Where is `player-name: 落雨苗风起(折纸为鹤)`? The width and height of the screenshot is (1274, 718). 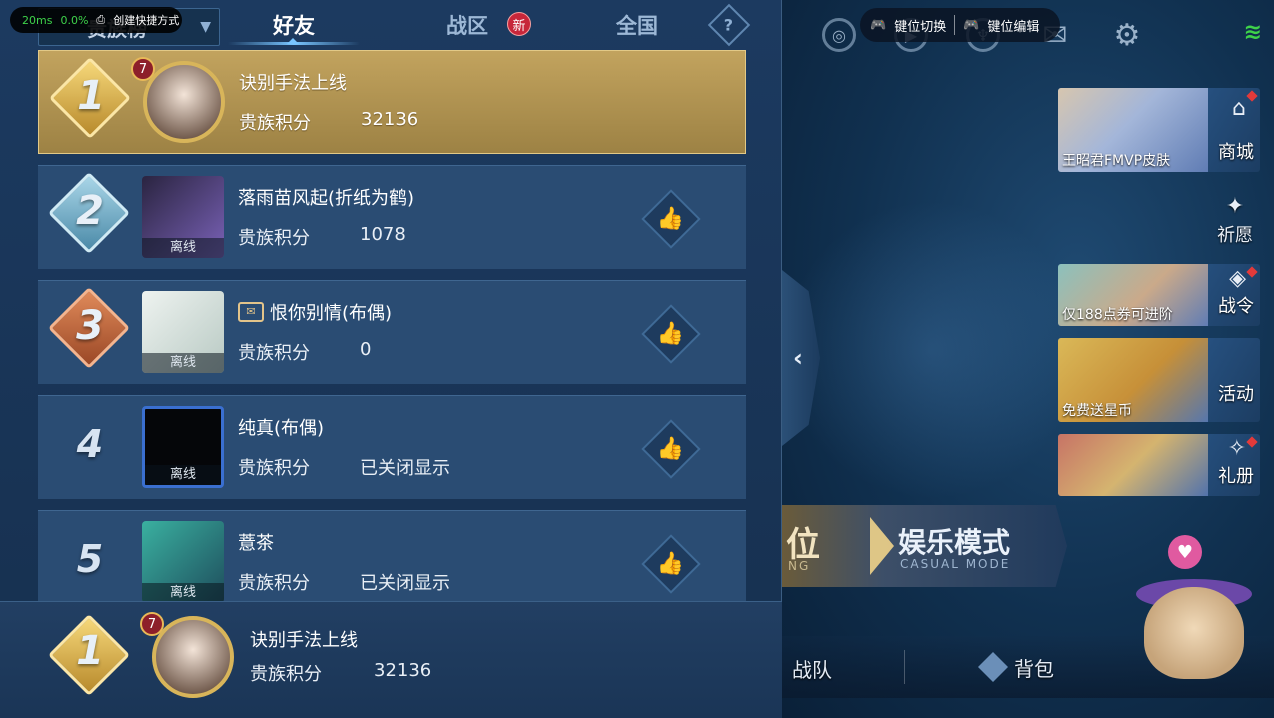
player-name: 落雨苗风起(折纸为鹤) is located at coordinates (326, 198).